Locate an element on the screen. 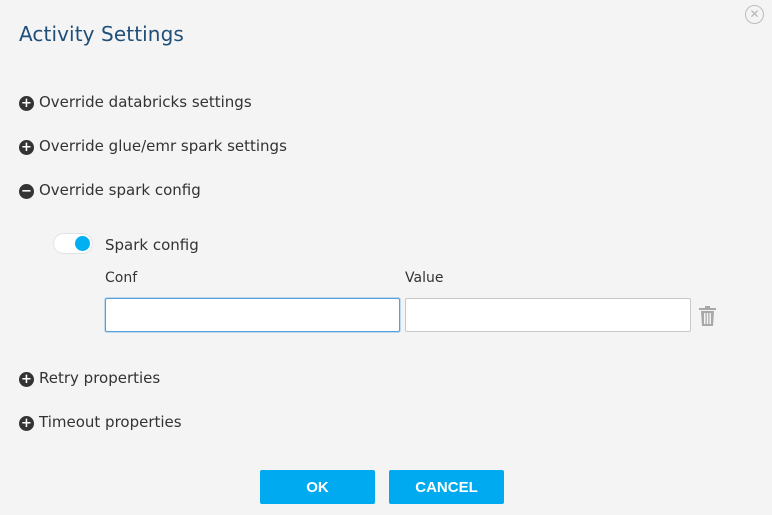 This screenshot has width=772, height=515. section-label: Retry properties is located at coordinates (100, 378).